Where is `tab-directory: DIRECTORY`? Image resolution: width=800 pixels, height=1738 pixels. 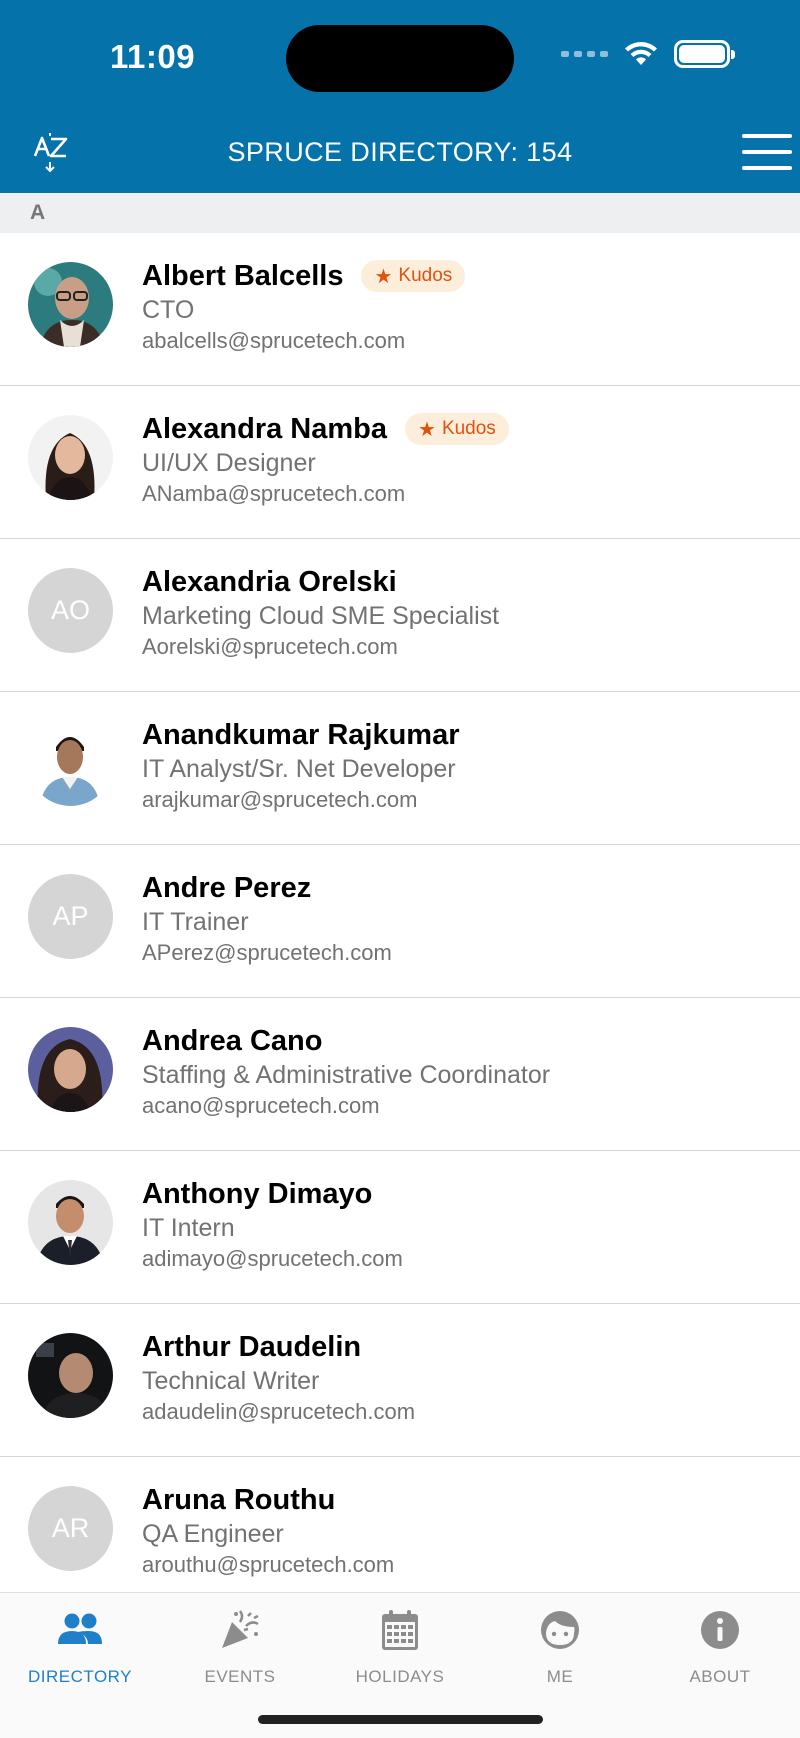 tab-directory: DIRECTORY is located at coordinates (80, 1647).